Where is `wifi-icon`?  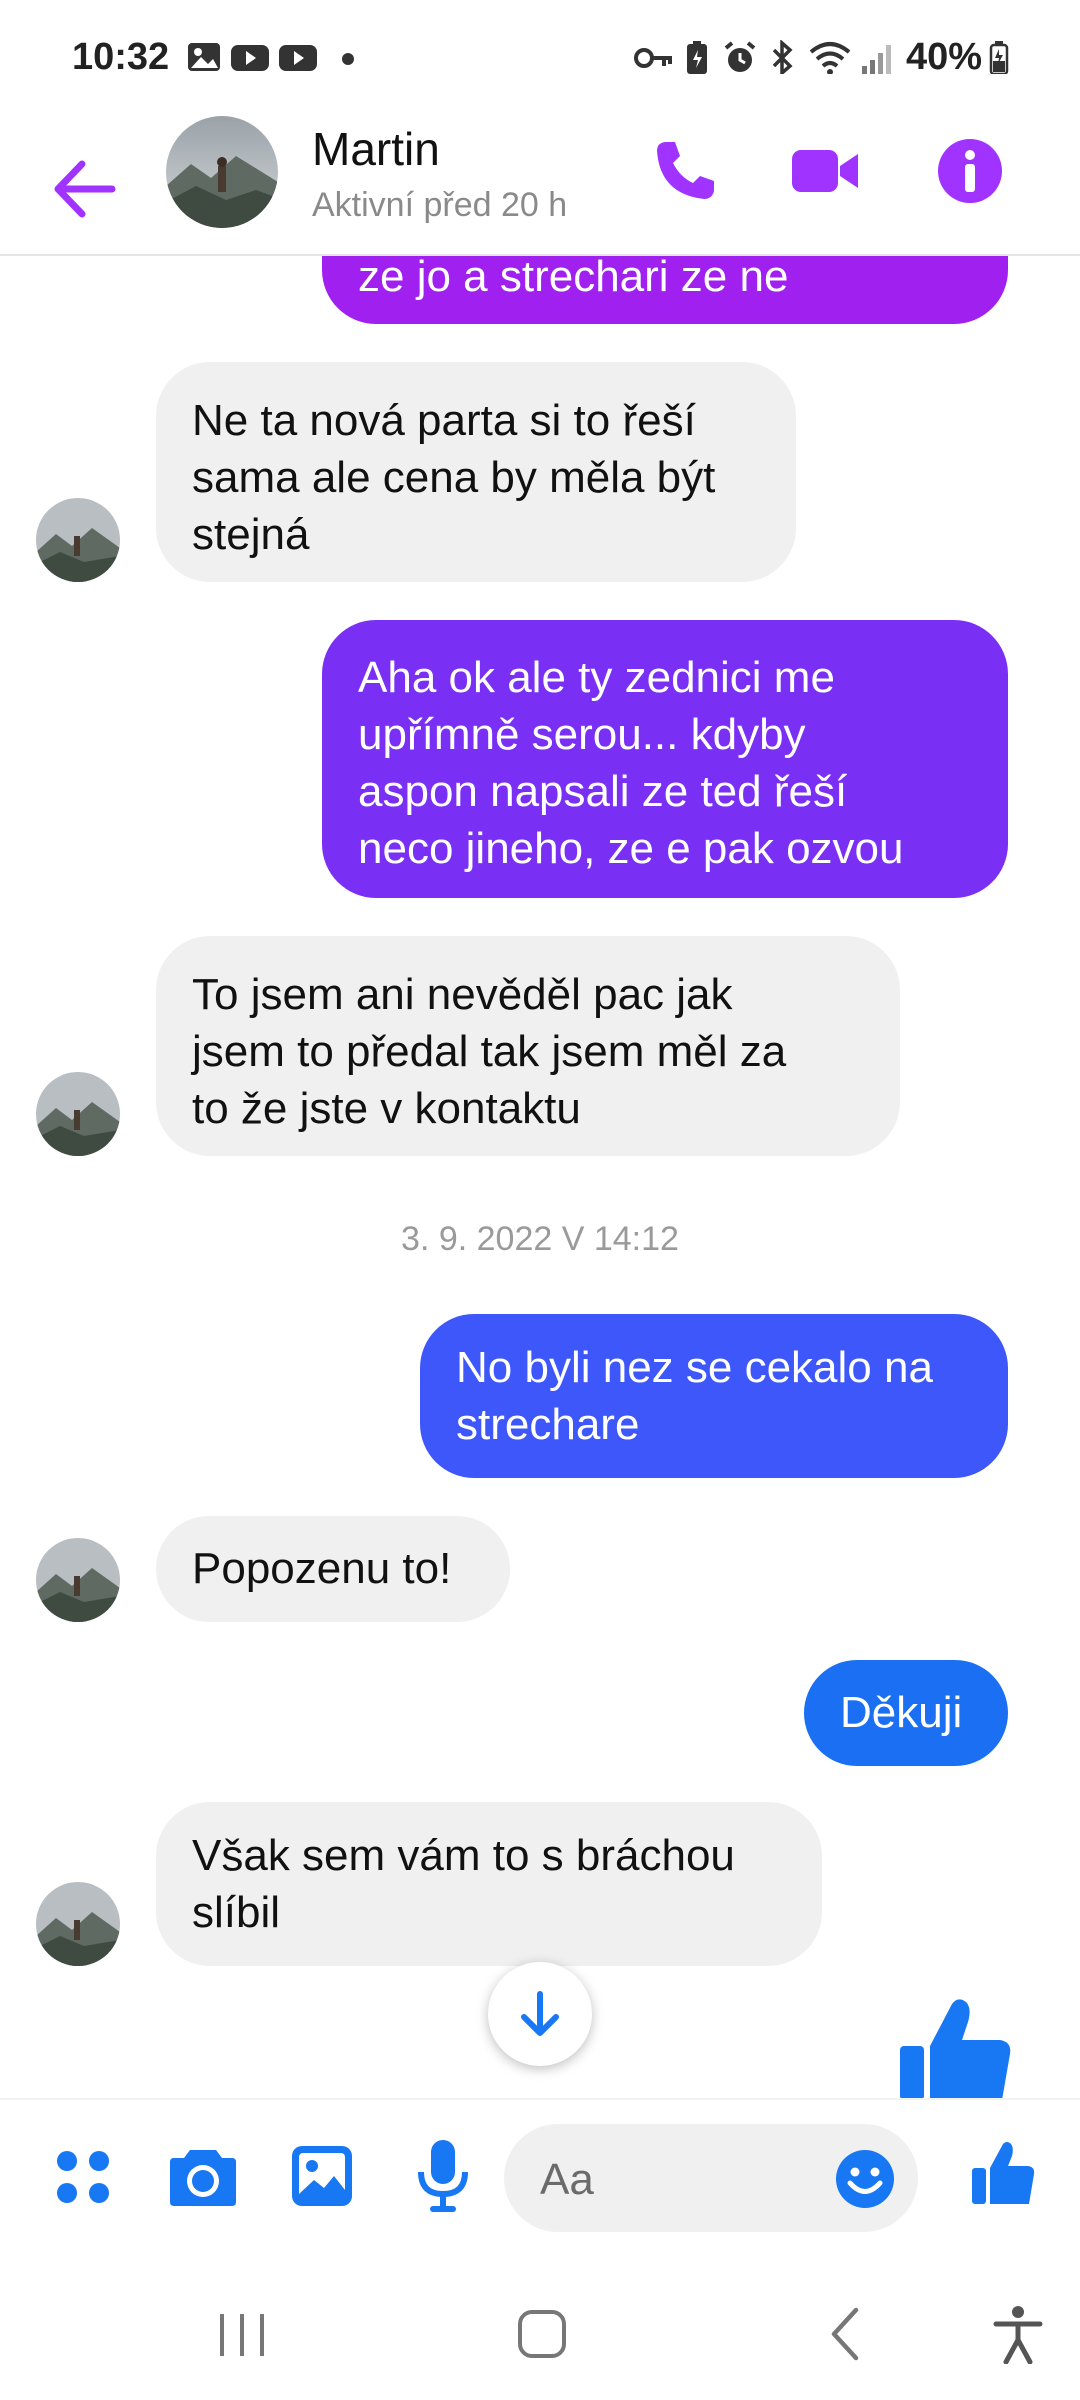
wifi-icon is located at coordinates (830, 58).